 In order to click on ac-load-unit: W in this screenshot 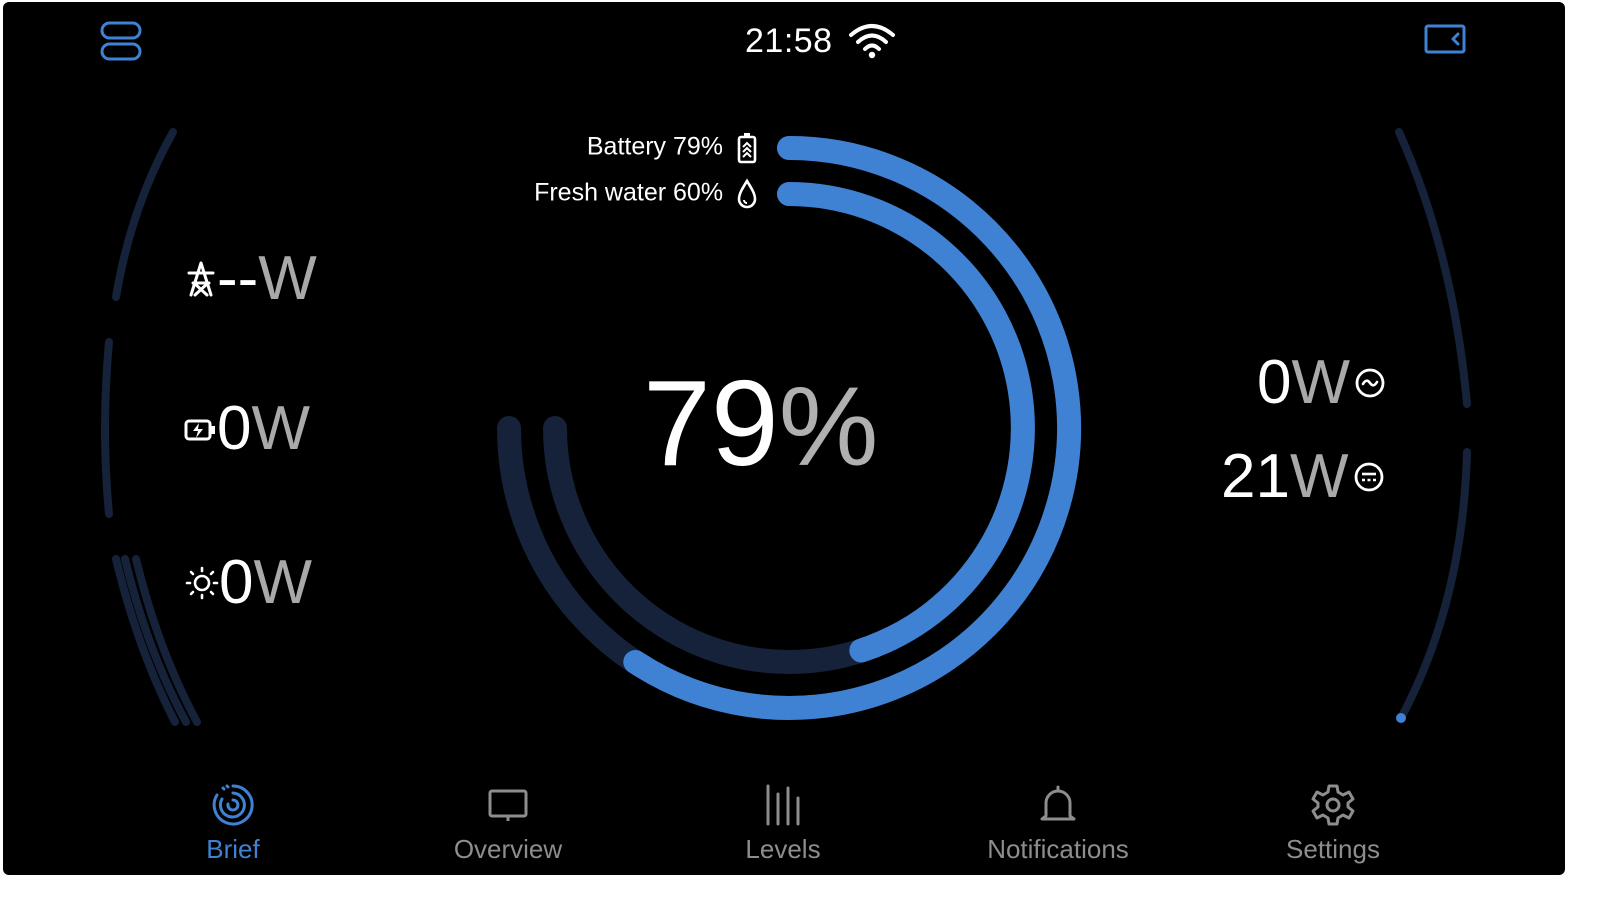, I will do `click(1321, 382)`.